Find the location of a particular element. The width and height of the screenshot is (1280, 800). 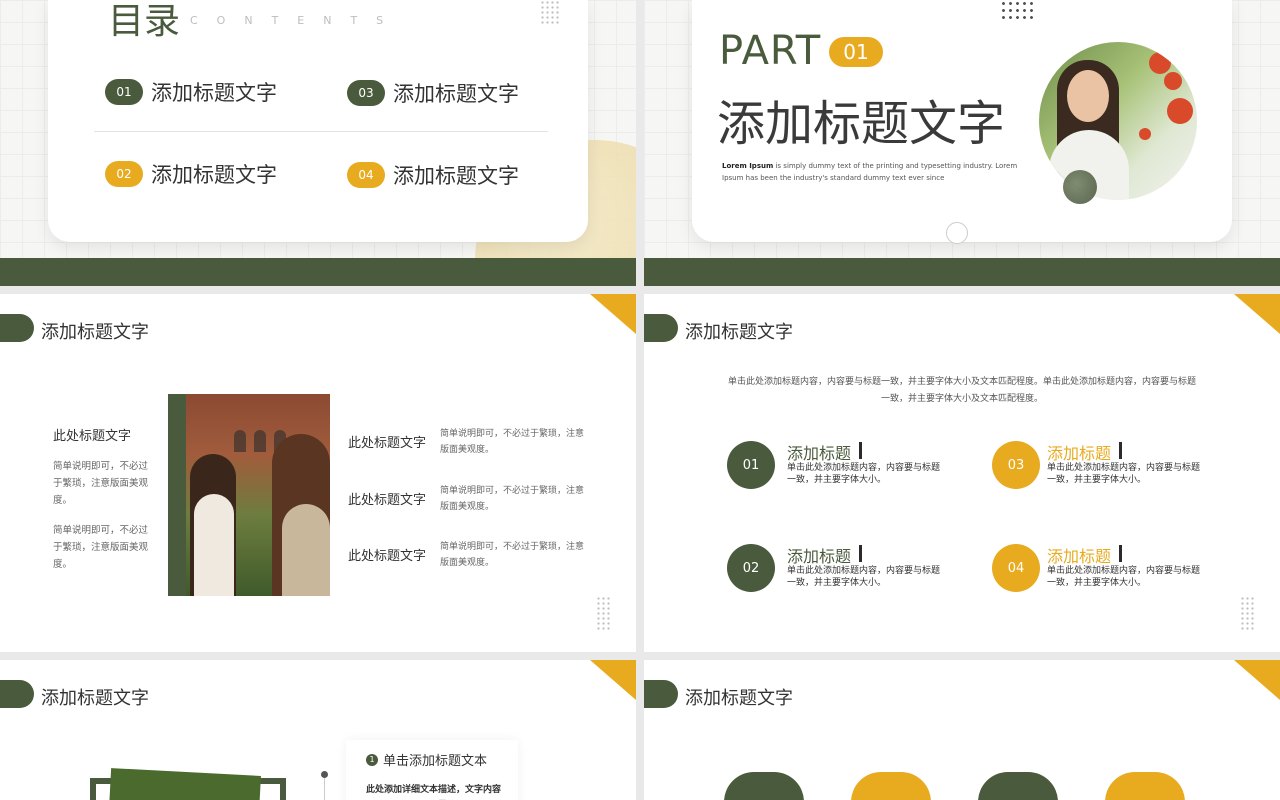

student-right-shirt is located at coordinates (306, 550).